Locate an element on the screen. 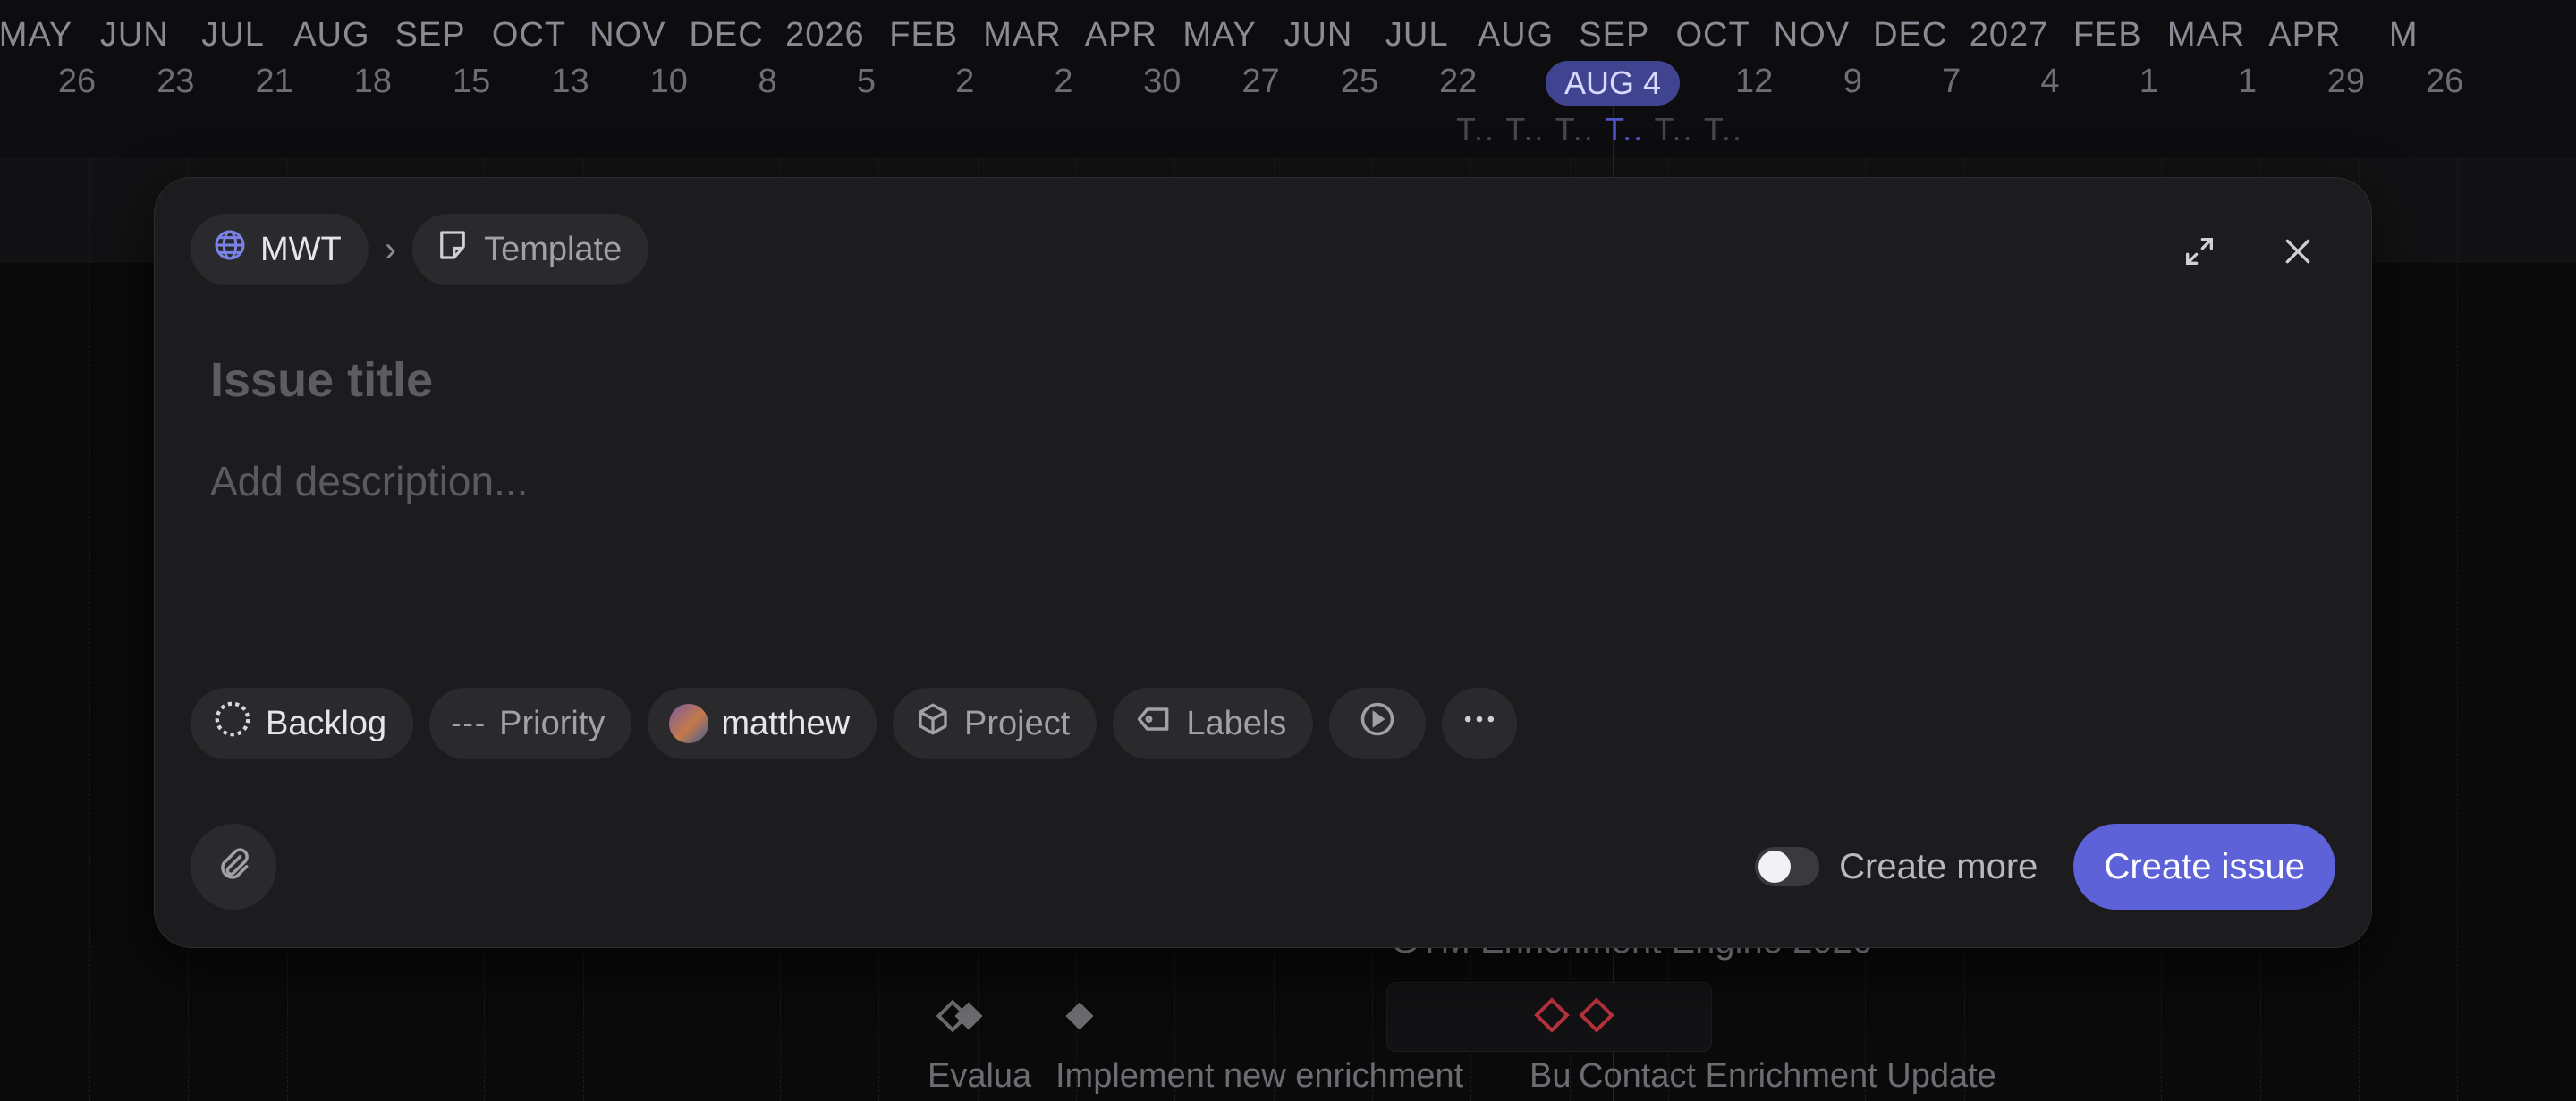 The width and height of the screenshot is (2576, 1101). breadcrumb: MWT › Template is located at coordinates (420, 249).